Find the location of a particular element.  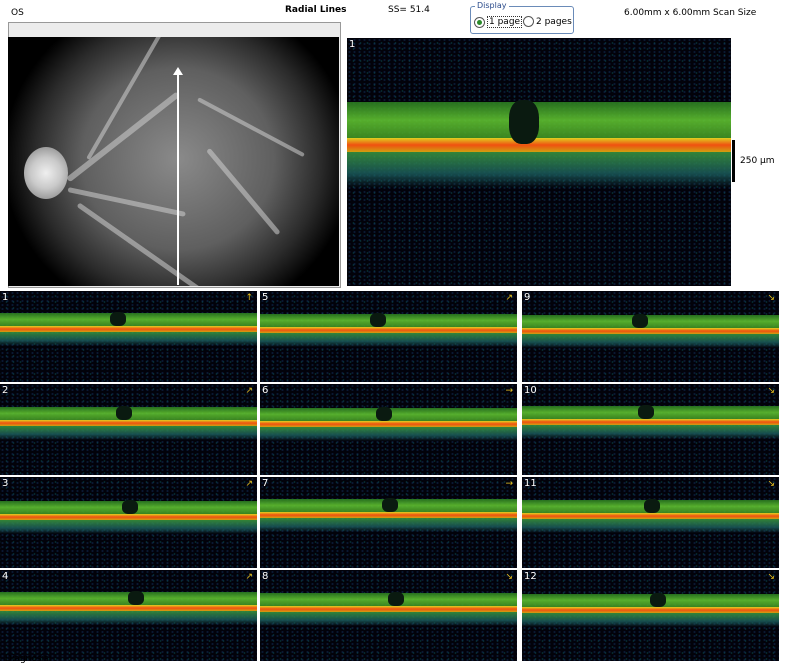

scale-bar is located at coordinates (733, 161).